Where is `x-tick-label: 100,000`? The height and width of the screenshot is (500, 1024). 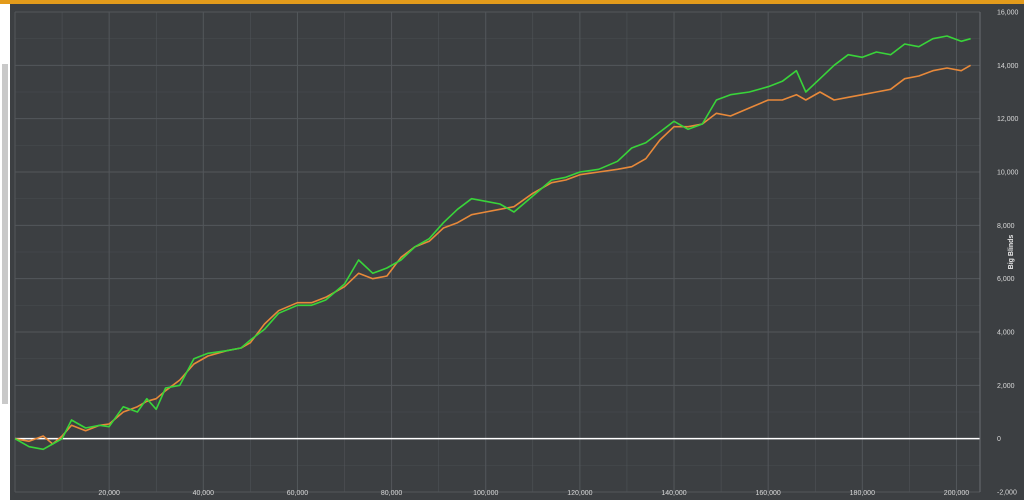 x-tick-label: 100,000 is located at coordinates (485, 493).